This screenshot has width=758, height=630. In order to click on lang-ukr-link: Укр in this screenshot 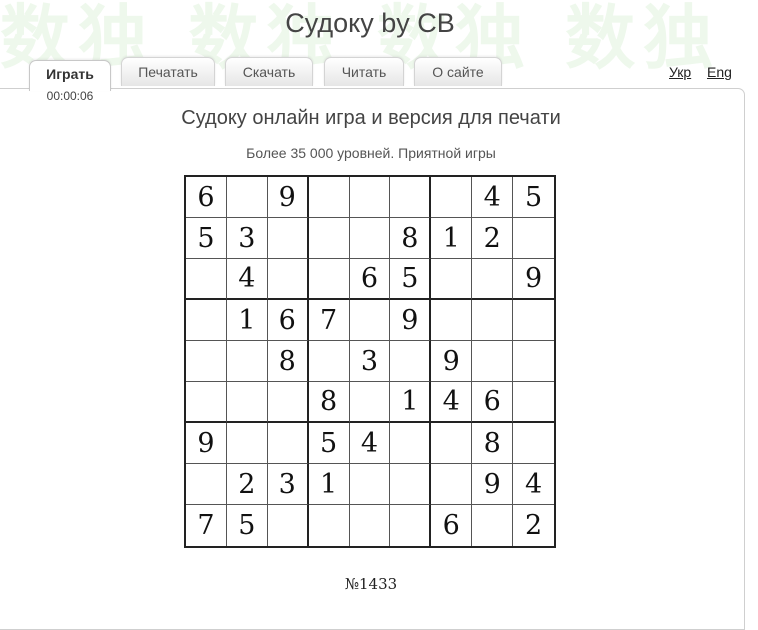, I will do `click(680, 72)`.